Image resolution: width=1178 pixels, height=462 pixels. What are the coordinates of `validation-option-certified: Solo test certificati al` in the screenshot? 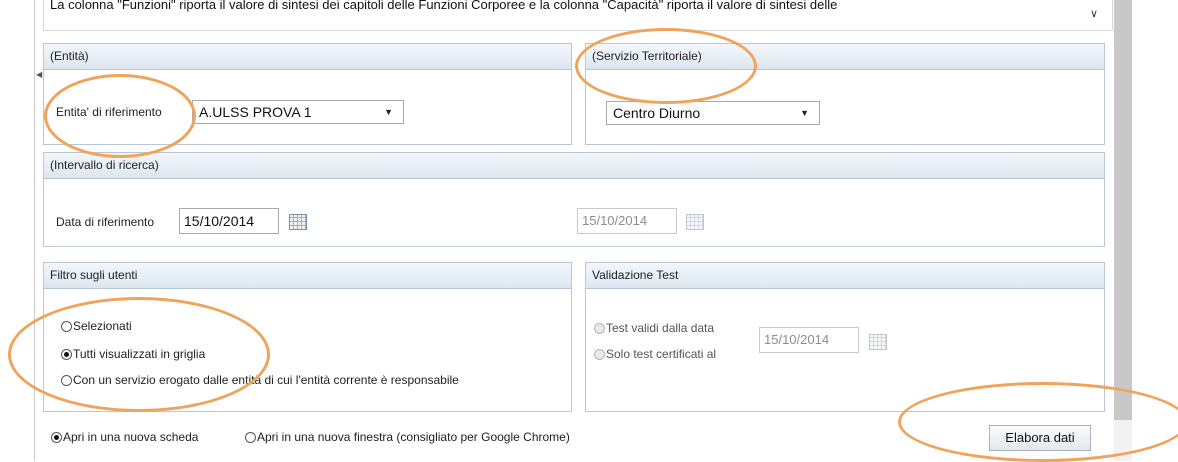 It's located at (655, 354).